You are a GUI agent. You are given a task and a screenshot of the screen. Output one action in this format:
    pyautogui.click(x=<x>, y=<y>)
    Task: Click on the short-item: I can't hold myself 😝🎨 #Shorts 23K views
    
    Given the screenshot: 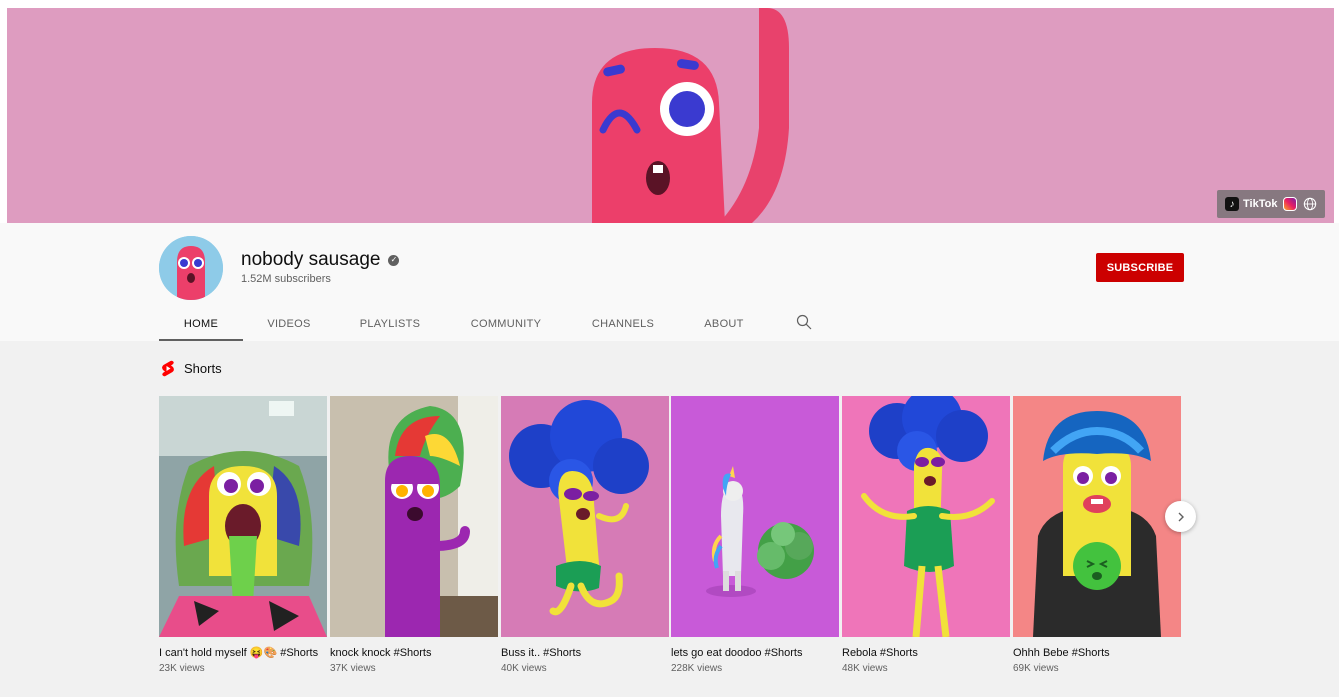 What is the action you would take?
    pyautogui.click(x=243, y=535)
    